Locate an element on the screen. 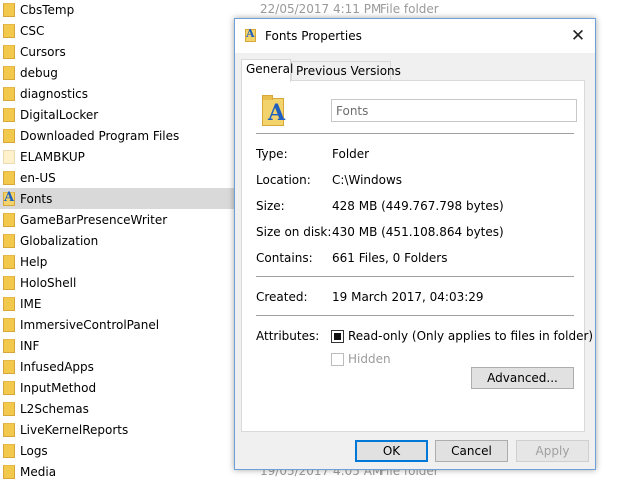 The image size is (620, 486). cancel-button: Cancel is located at coordinates (471, 451).